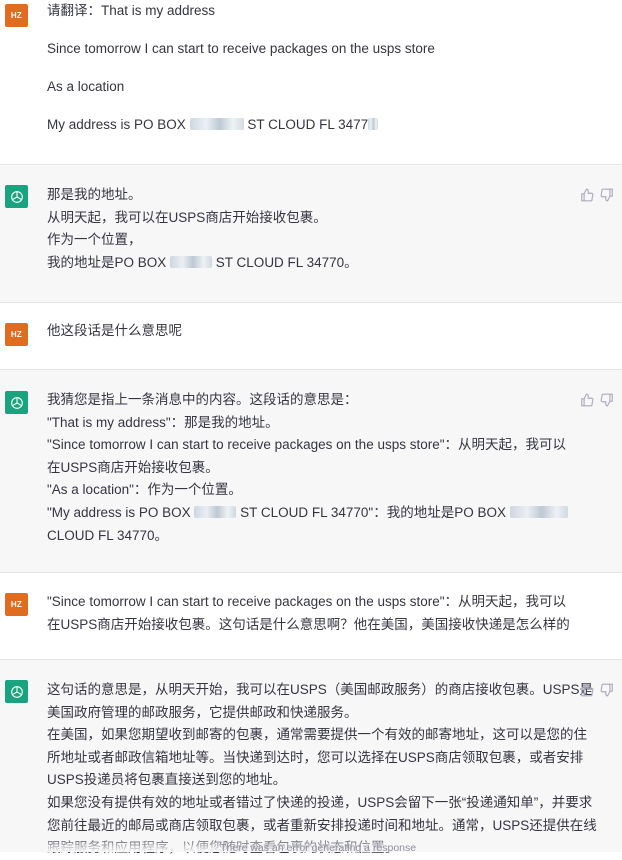 The height and width of the screenshot is (860, 622). Describe the element at coordinates (131, 10) in the screenshot. I see `message-text: 请翻译：That is my address` at that location.